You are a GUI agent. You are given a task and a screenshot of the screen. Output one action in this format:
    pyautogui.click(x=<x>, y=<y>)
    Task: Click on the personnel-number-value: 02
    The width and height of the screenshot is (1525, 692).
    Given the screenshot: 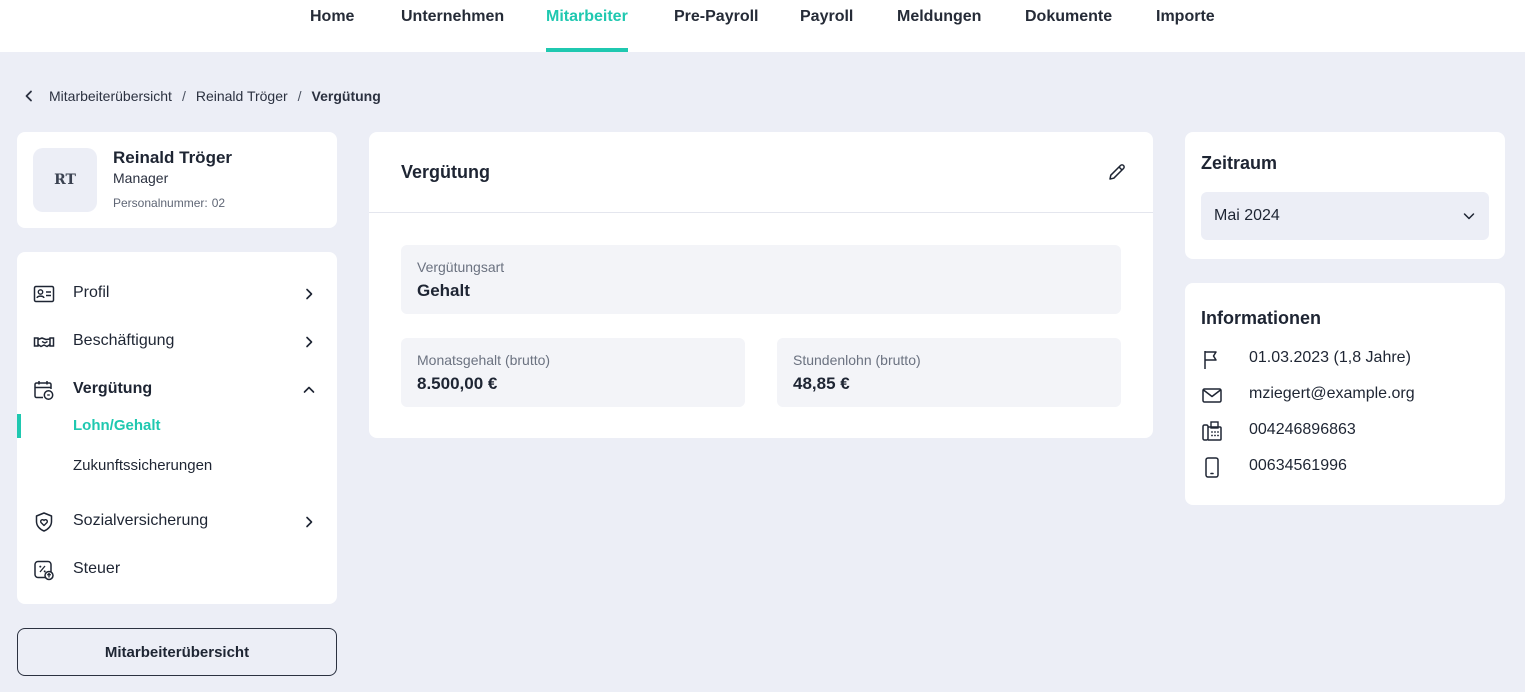 What is the action you would take?
    pyautogui.click(x=218, y=203)
    